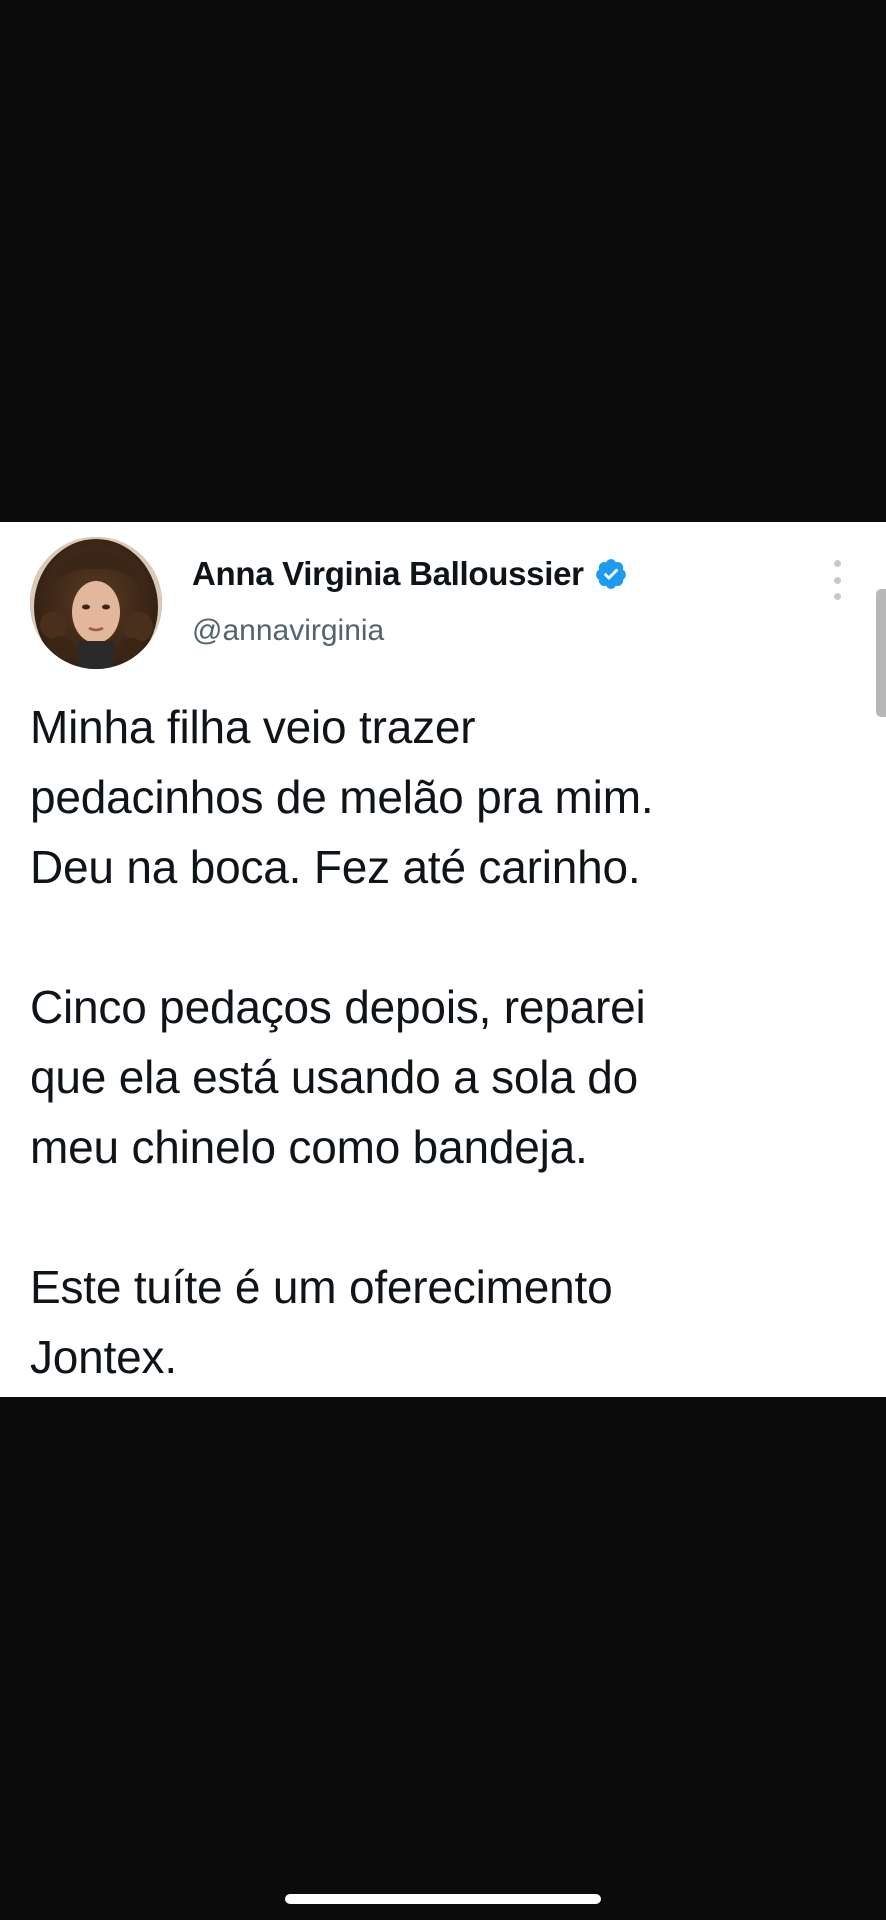 The height and width of the screenshot is (1920, 886). I want to click on home-indicator, so click(443, 1899).